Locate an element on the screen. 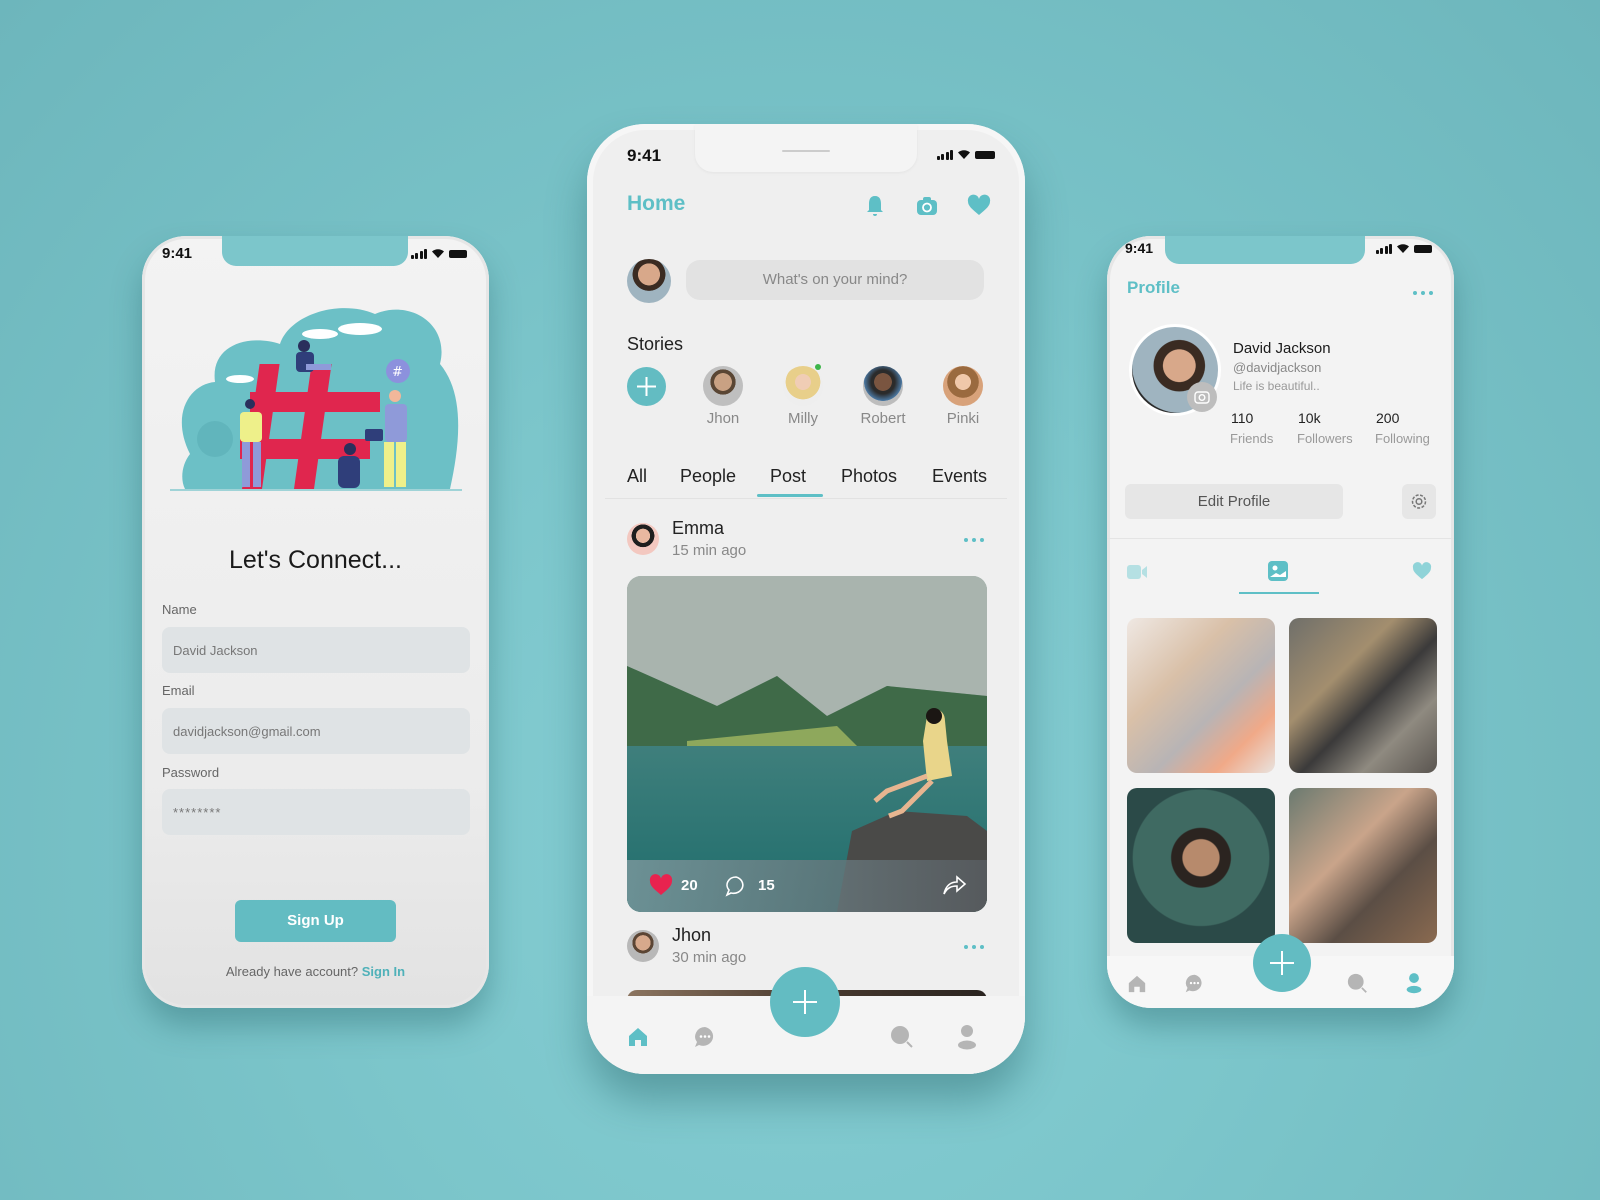 The width and height of the screenshot is (1600, 1200). hashtag-illustration: # is located at coordinates (316, 399).